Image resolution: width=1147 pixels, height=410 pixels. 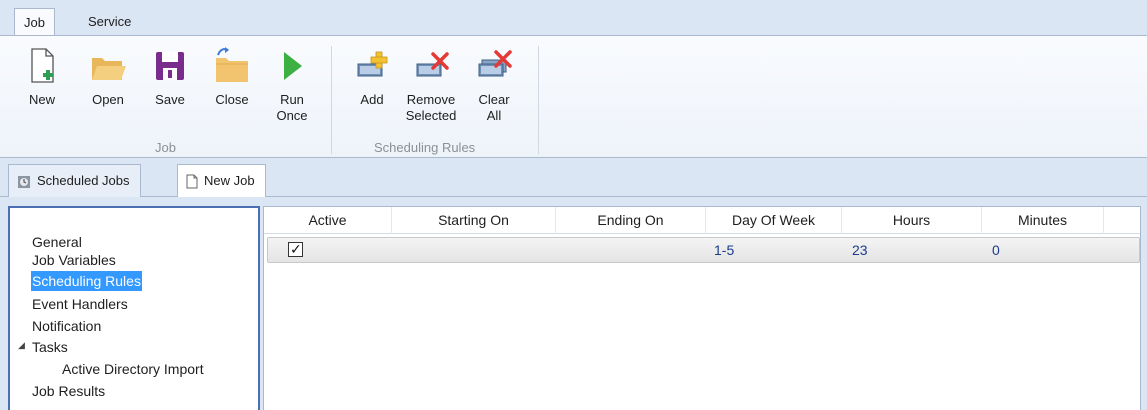 I want to click on add-rule-button: Add, so click(x=372, y=77).